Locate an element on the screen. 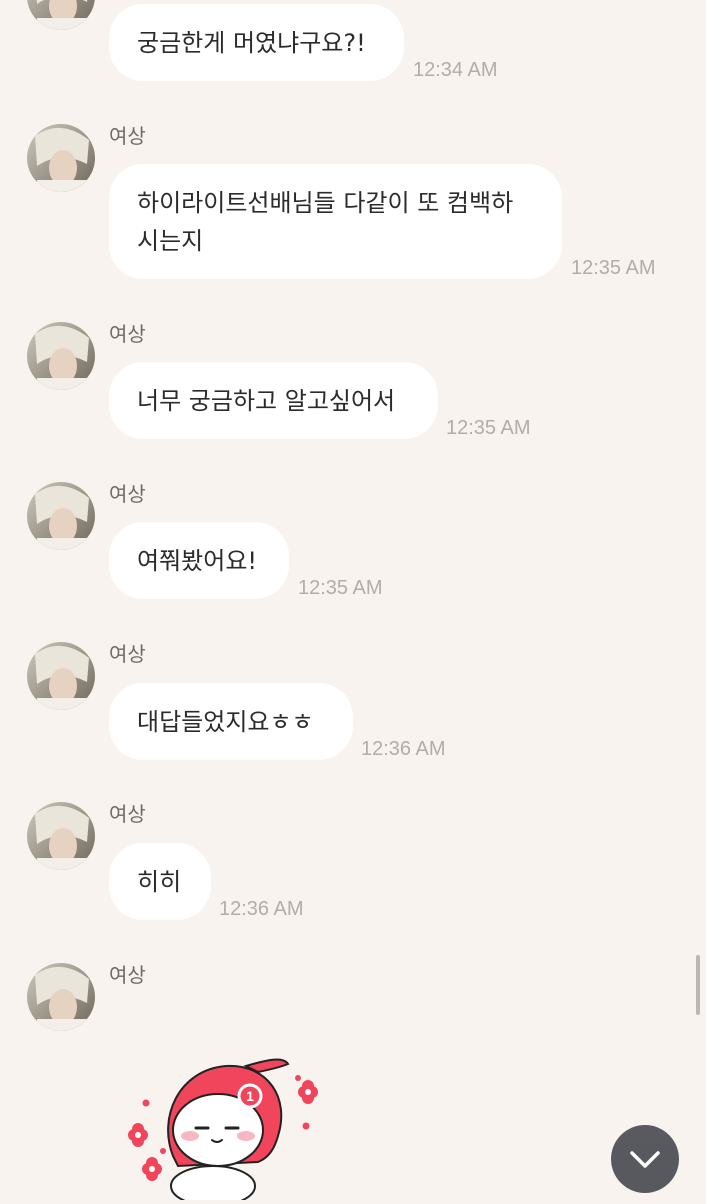 This screenshot has height=1204, width=706. scrollbar-thumb is located at coordinates (698, 985).